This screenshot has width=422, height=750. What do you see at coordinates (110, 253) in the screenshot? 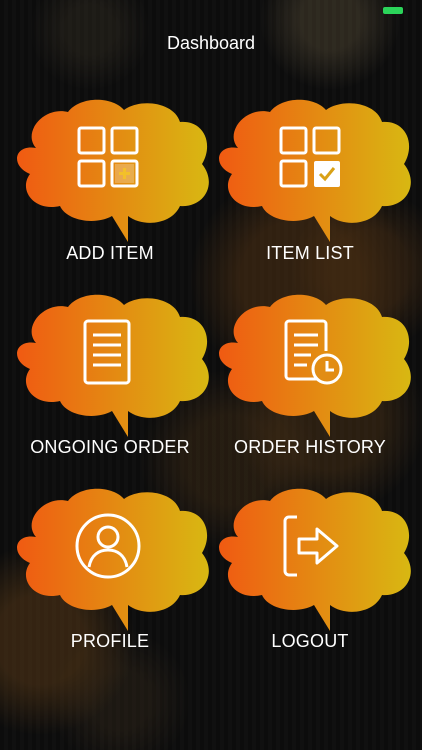
I see `add-item-label: ADD ITEM` at bounding box center [110, 253].